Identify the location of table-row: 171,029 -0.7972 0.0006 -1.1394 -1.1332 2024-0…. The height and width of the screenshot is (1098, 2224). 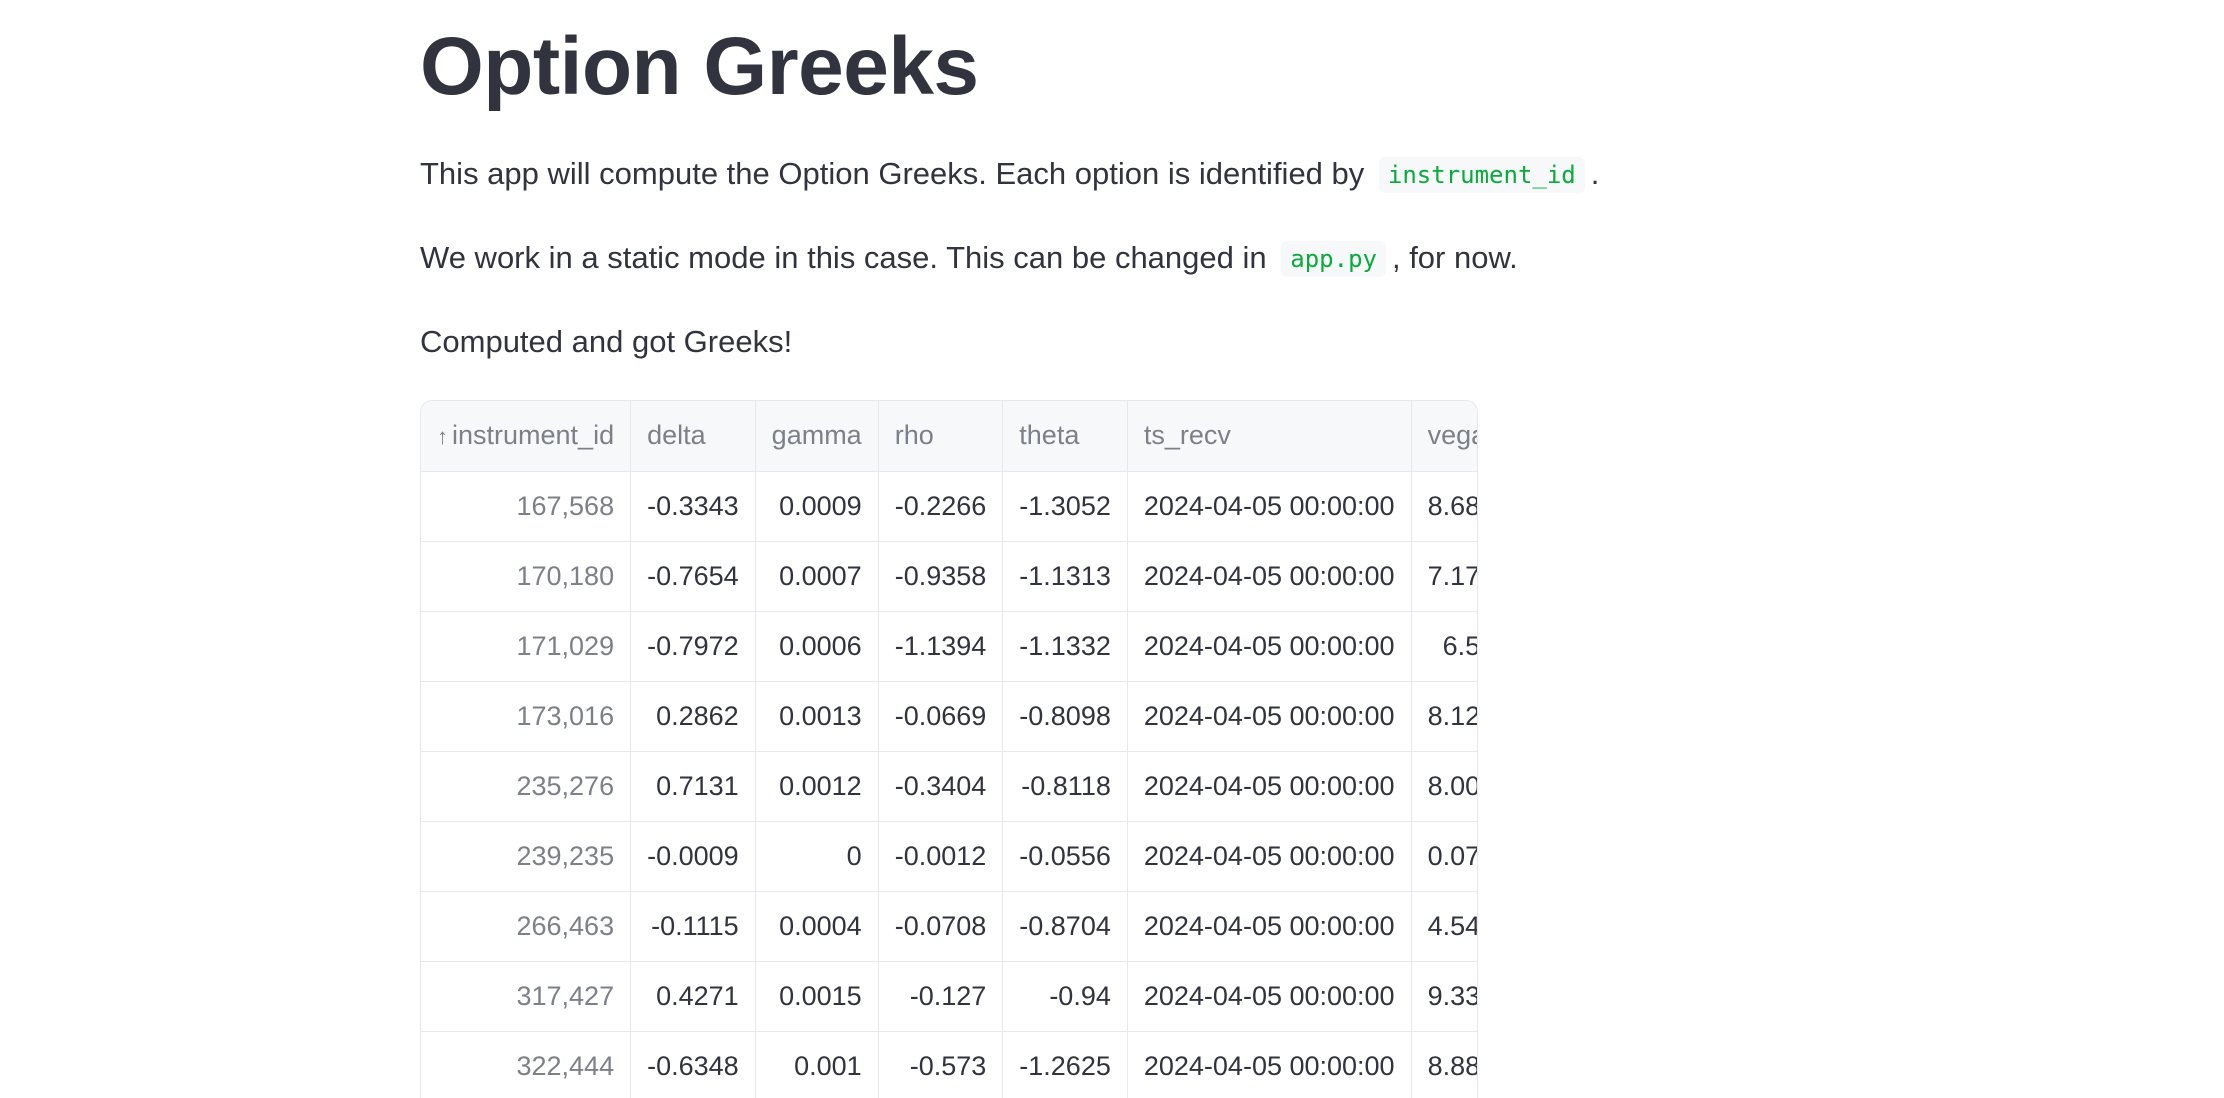
(949, 646).